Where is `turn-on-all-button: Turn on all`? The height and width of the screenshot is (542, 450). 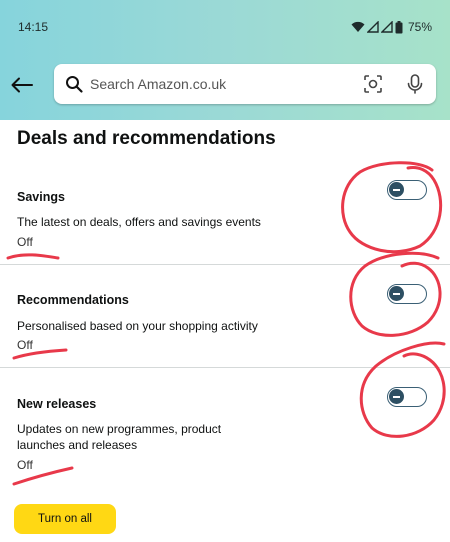
turn-on-all-button: Turn on all is located at coordinates (65, 519).